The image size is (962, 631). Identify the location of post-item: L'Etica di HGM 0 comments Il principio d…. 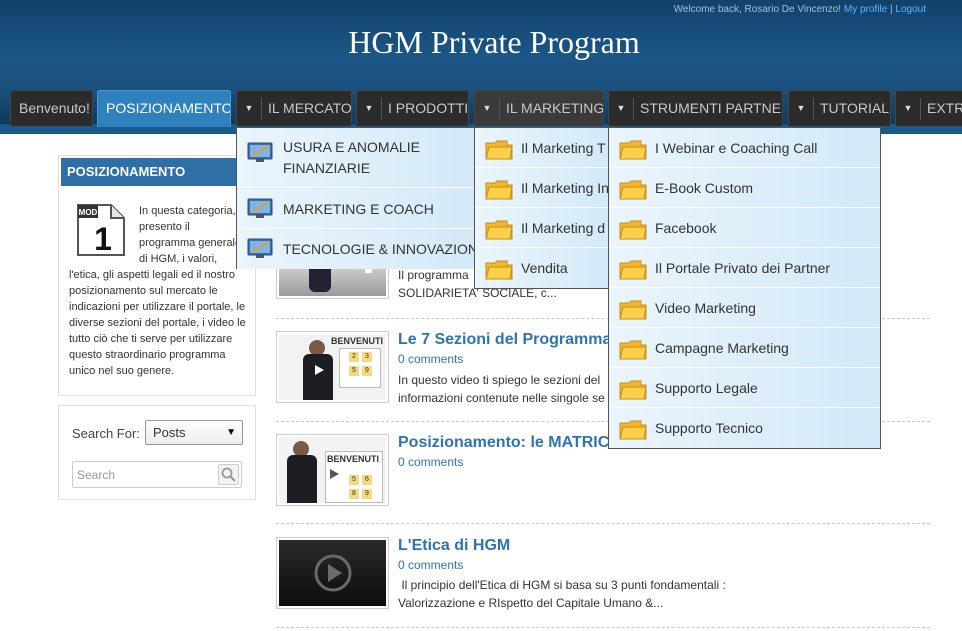
(606, 574).